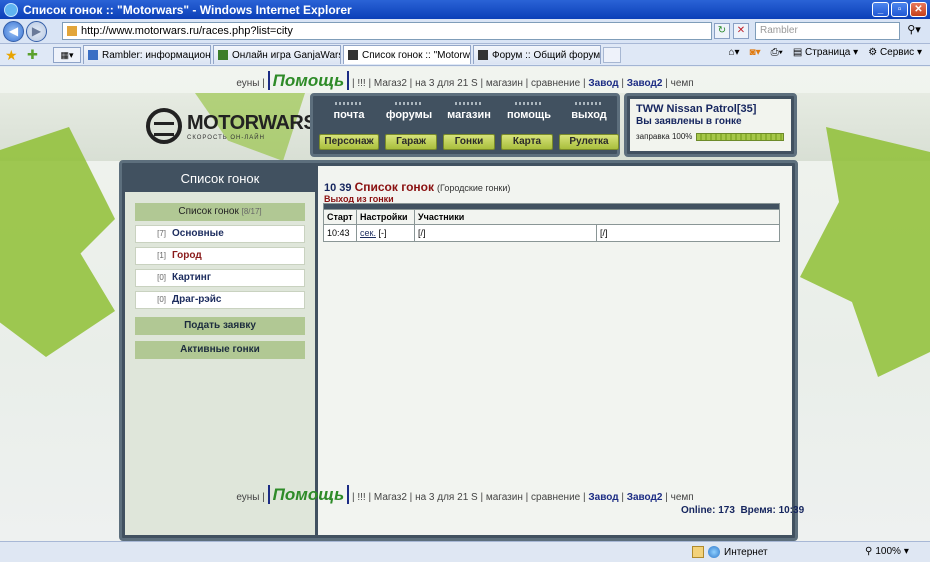 The height and width of the screenshot is (562, 930). Describe the element at coordinates (411, 142) in the screenshot. I see `menu-garage-button: Гараж` at that location.